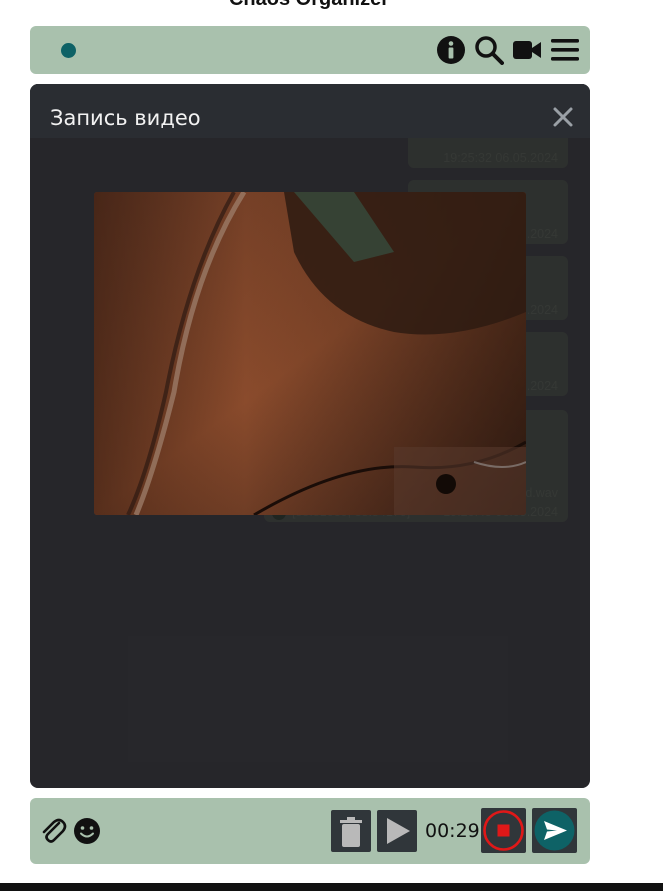 The height and width of the screenshot is (891, 663). What do you see at coordinates (563, 117) in the screenshot?
I see `close-icon` at bounding box center [563, 117].